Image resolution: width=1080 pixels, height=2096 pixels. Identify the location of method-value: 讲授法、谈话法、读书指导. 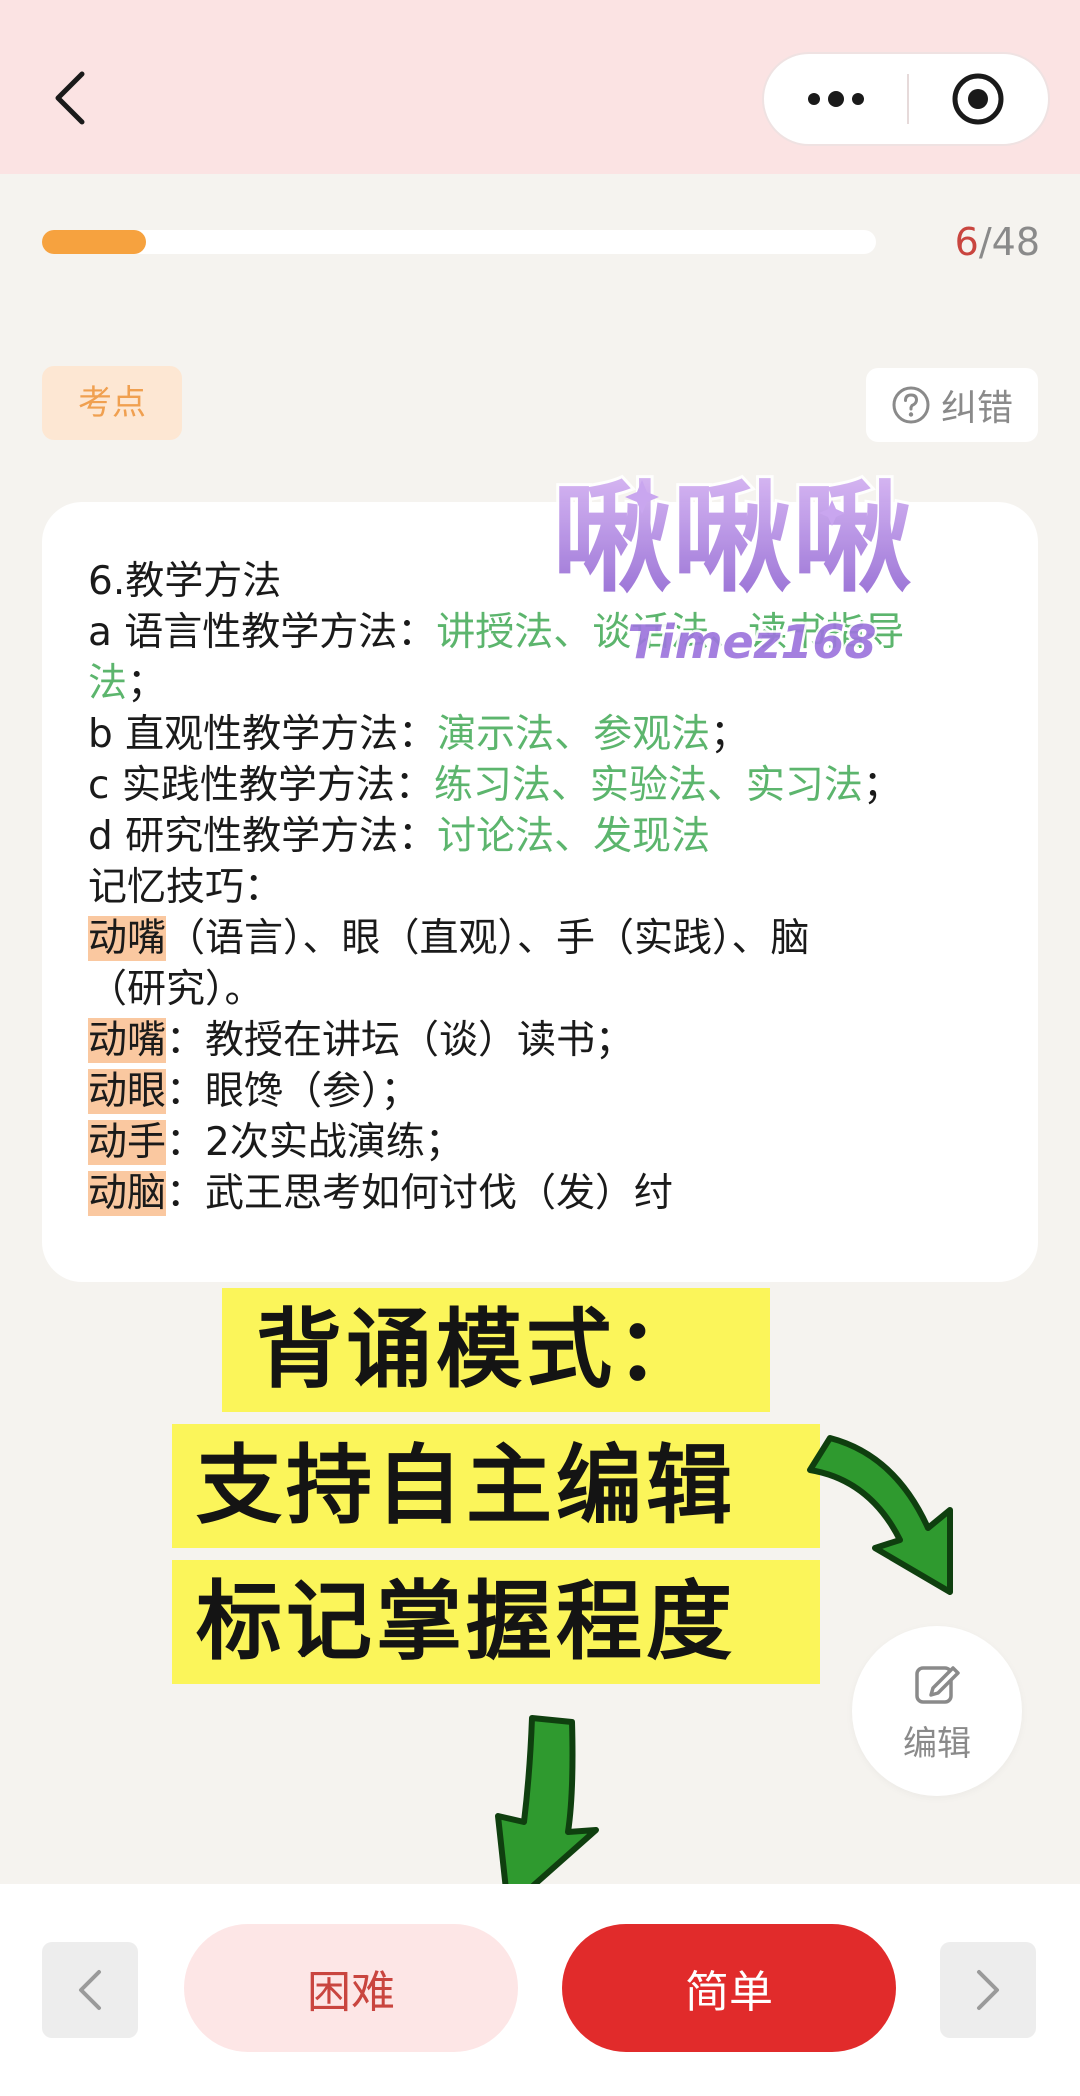
(670, 632).